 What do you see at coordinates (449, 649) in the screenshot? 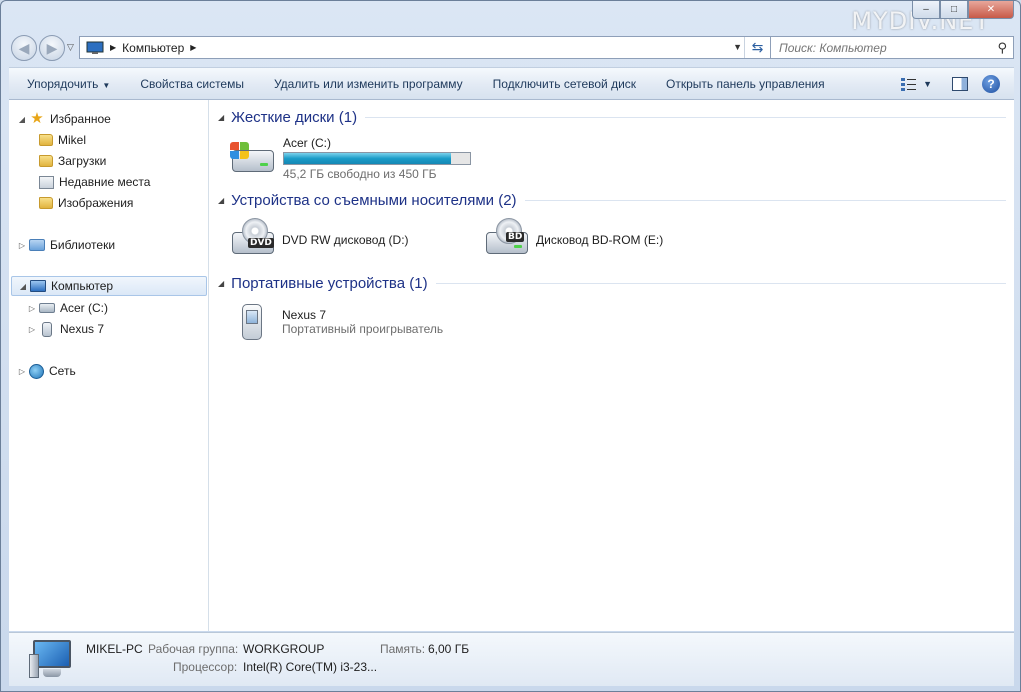
I see `memory-value: 6,00 ГБ` at bounding box center [449, 649].